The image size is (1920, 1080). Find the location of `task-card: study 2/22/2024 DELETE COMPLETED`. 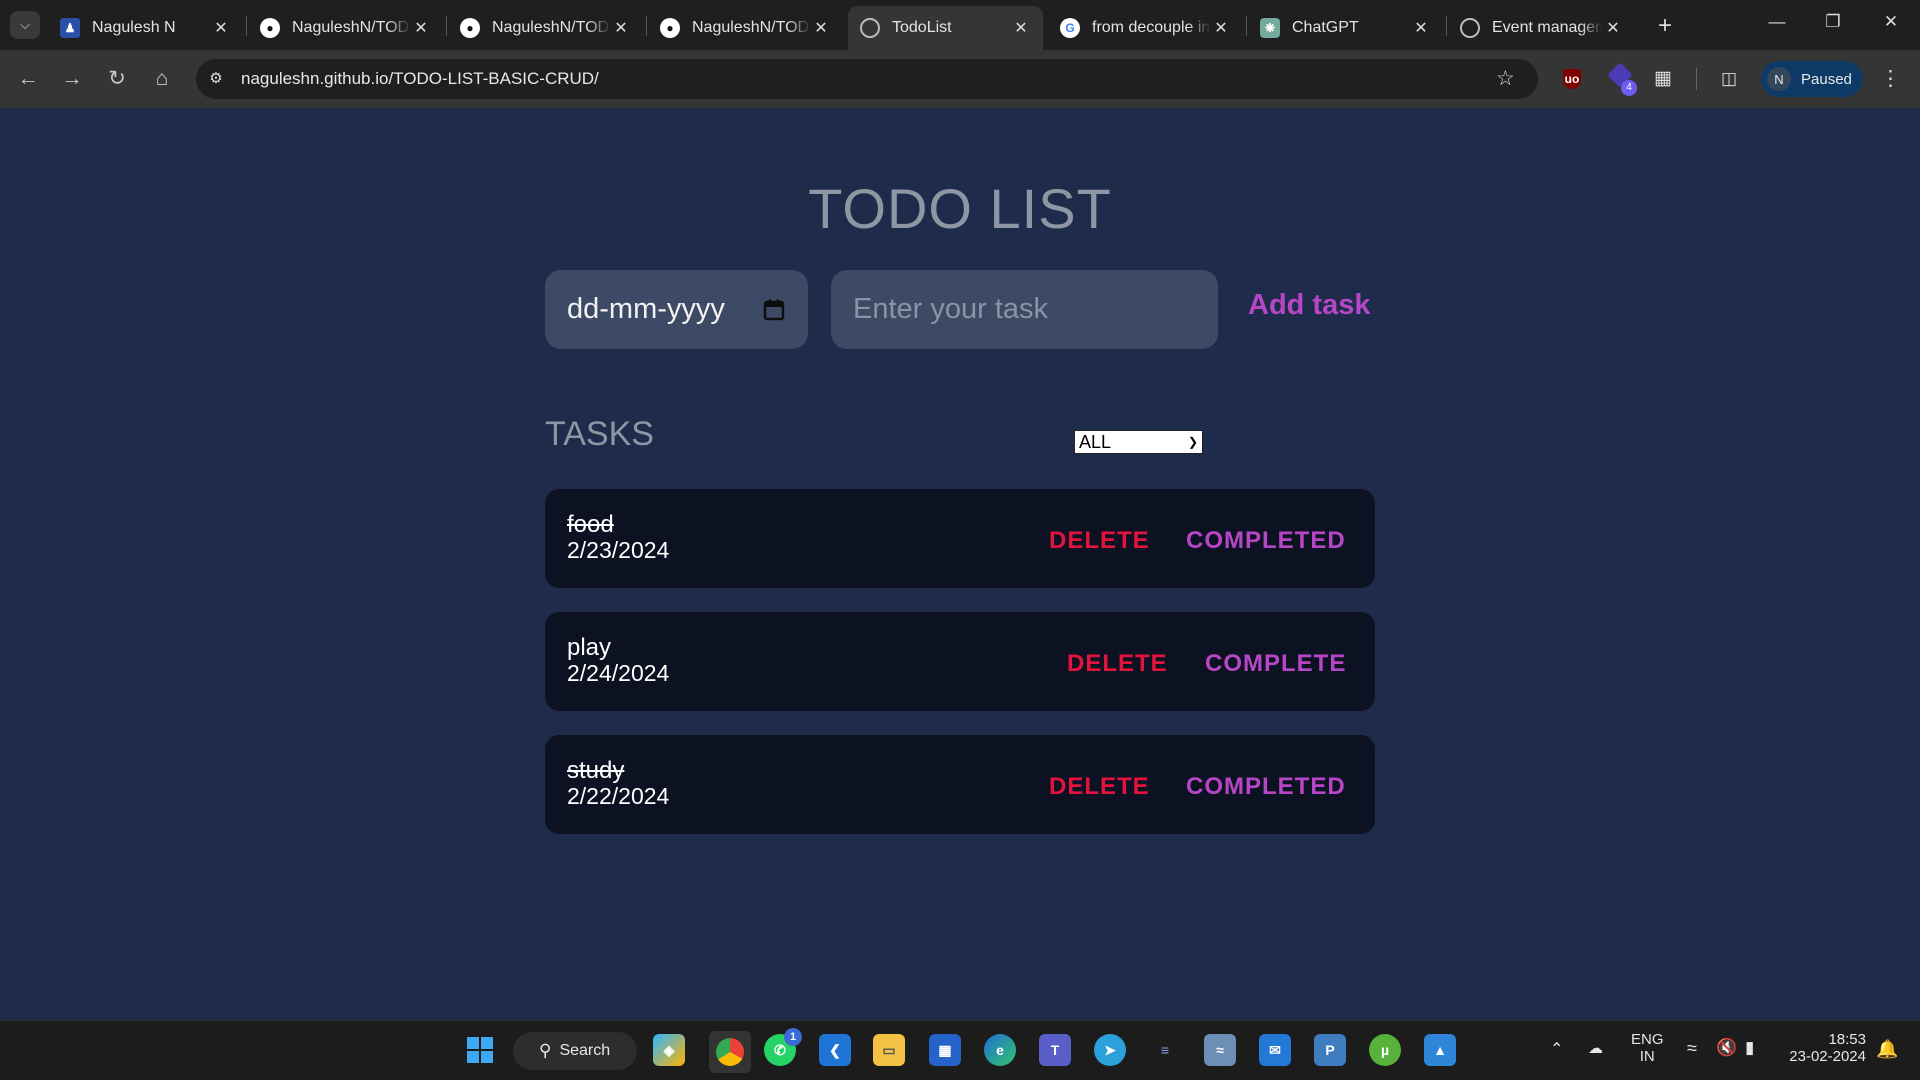

task-card: study 2/22/2024 DELETE COMPLETED is located at coordinates (960, 784).